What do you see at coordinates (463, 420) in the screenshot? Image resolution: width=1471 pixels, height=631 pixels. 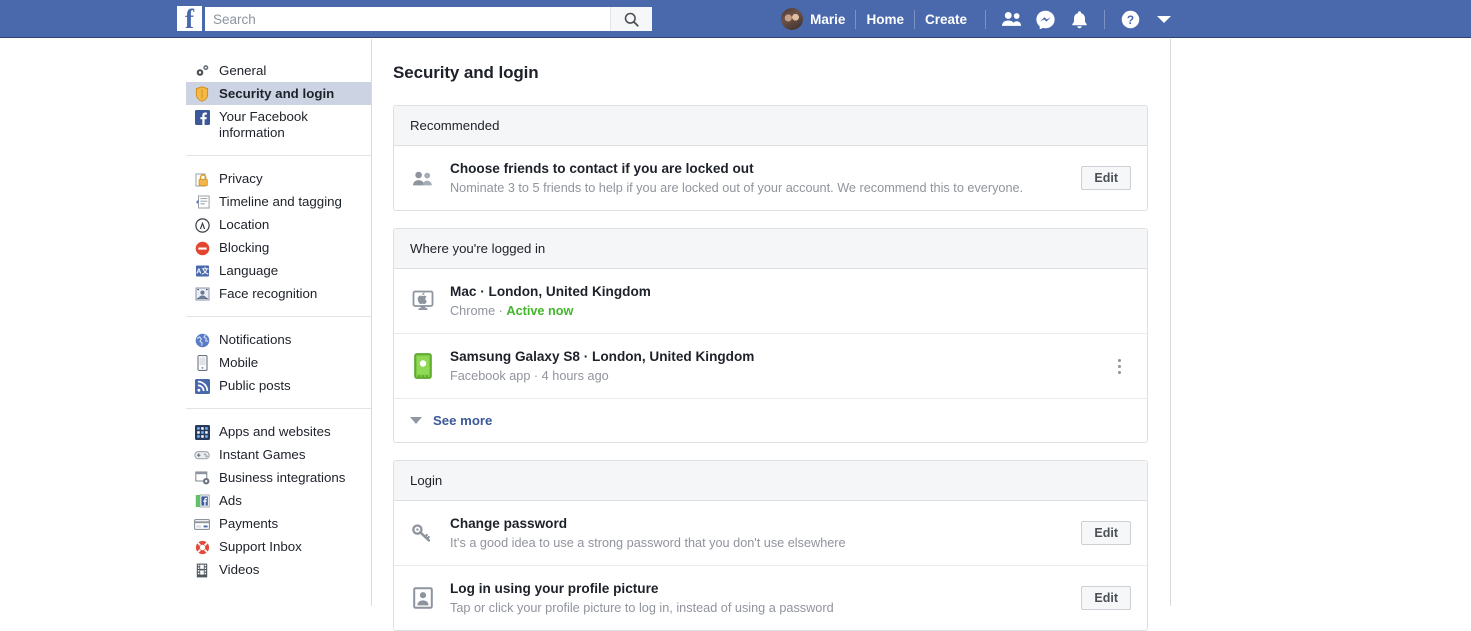 I see `see-more-label: See more` at bounding box center [463, 420].